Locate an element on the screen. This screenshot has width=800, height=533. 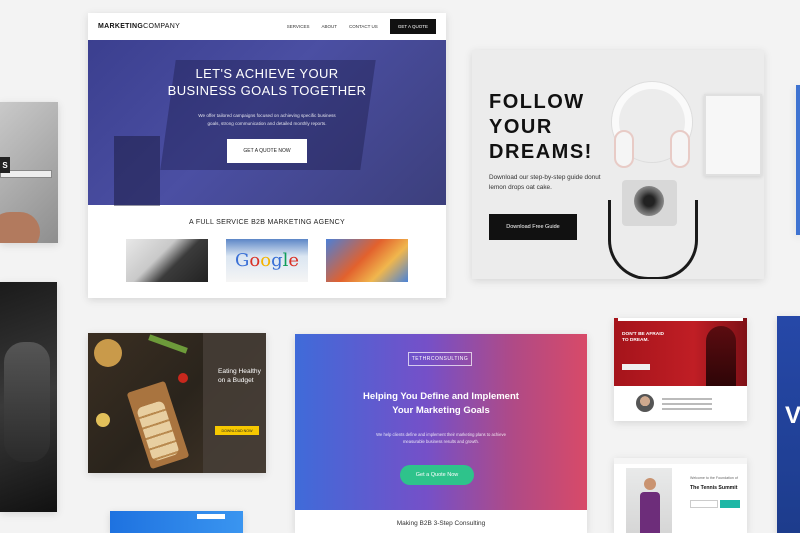
food-image is located at coordinates (108, 353).